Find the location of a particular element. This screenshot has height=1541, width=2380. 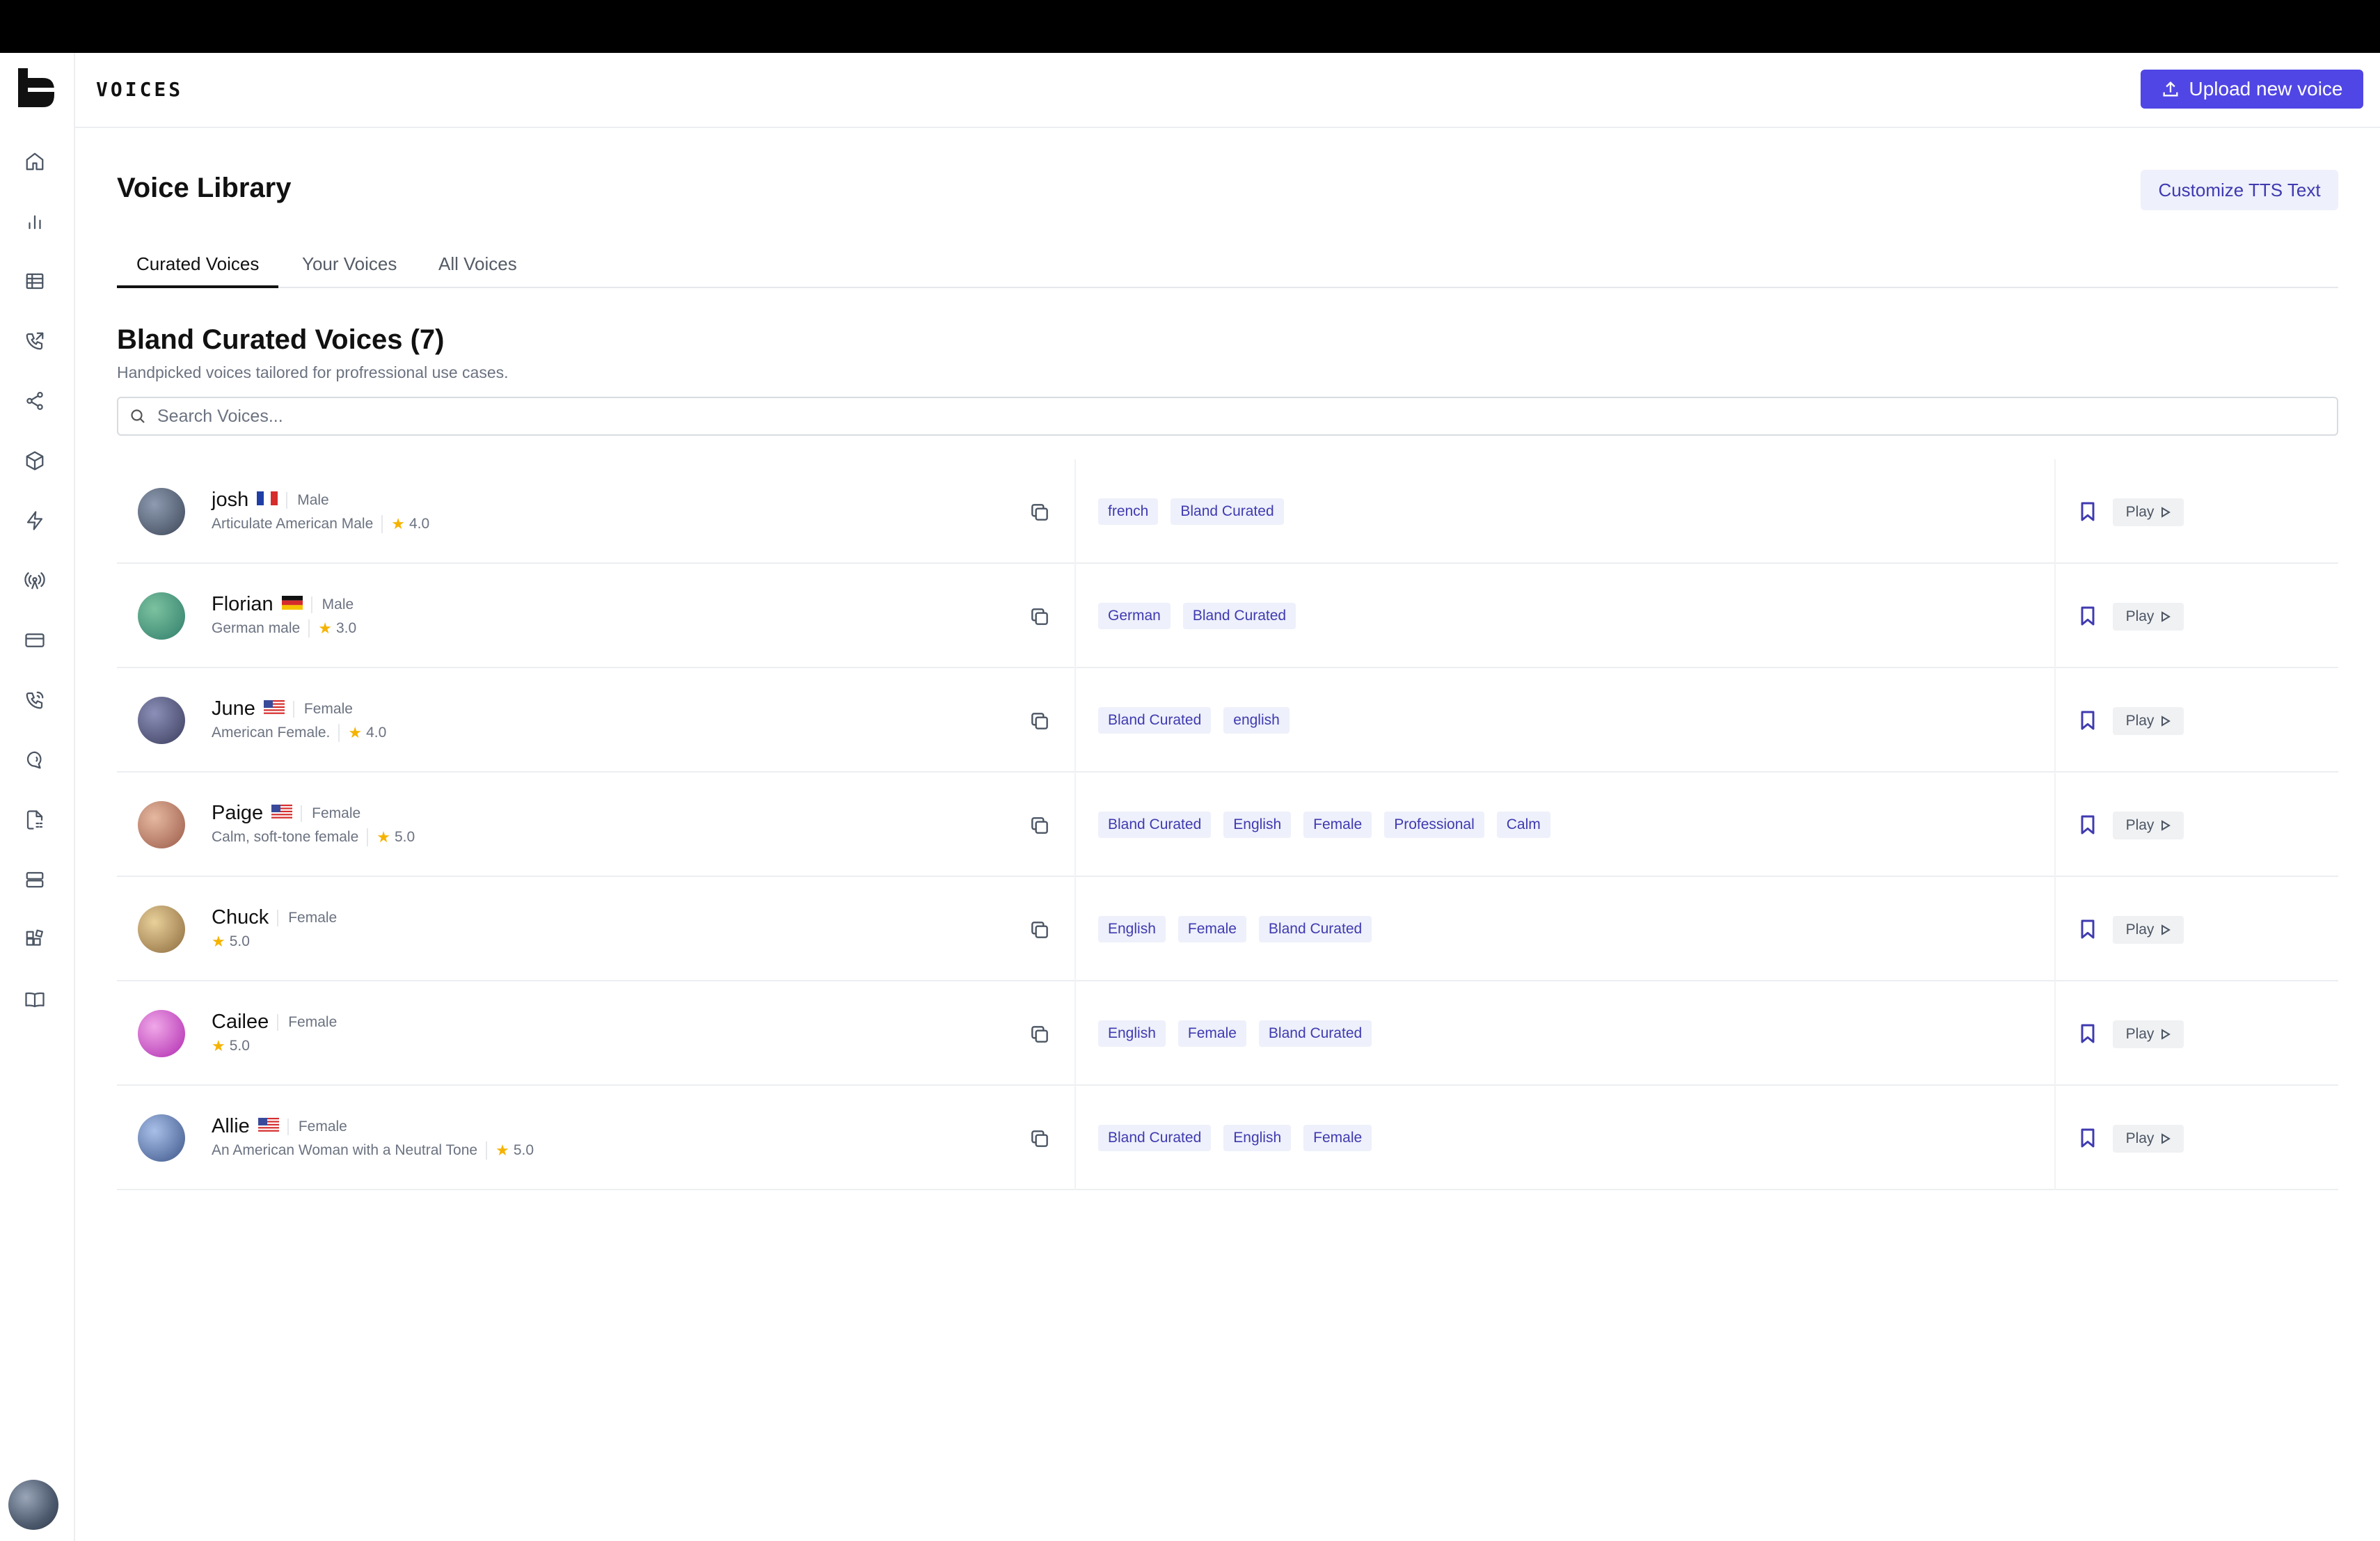

voice-tag: french is located at coordinates (1128, 511).